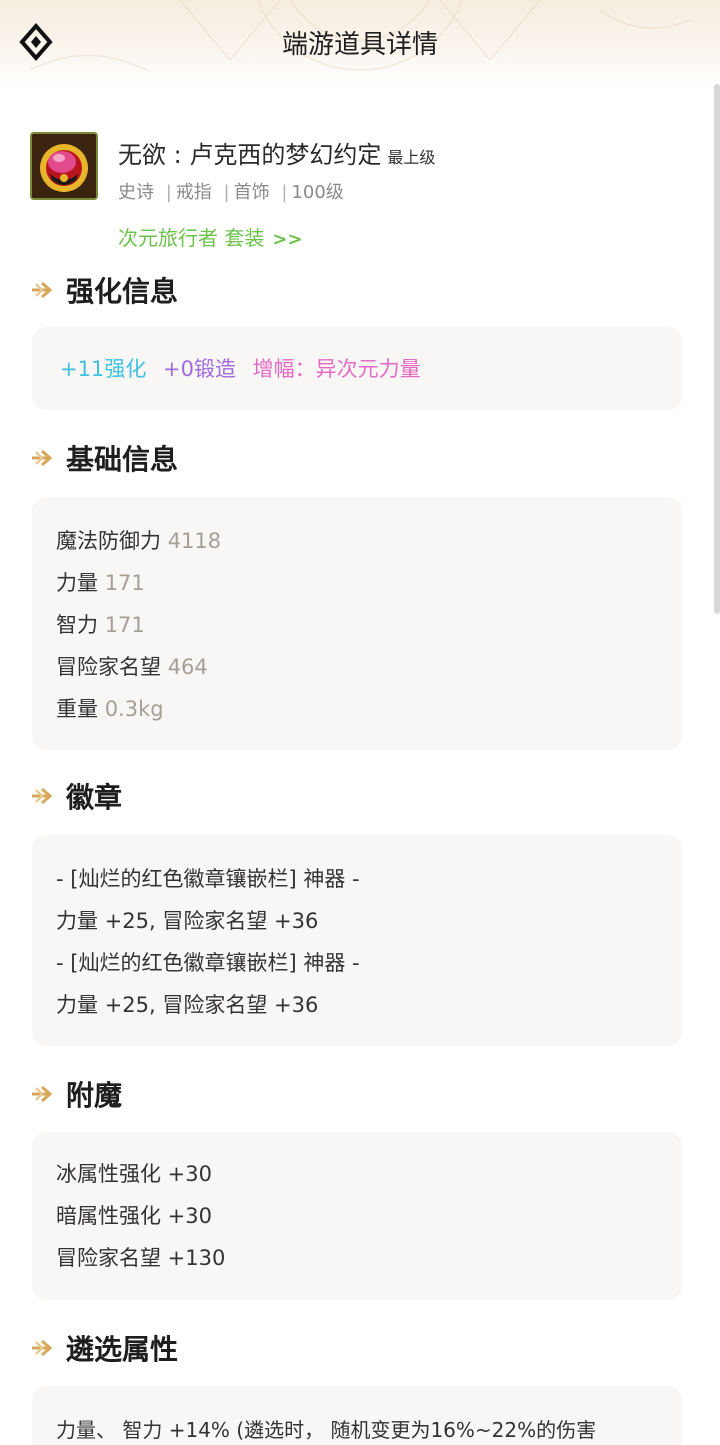  Describe the element at coordinates (104, 458) in the screenshot. I see `section-basic-title: 基础信息` at that location.